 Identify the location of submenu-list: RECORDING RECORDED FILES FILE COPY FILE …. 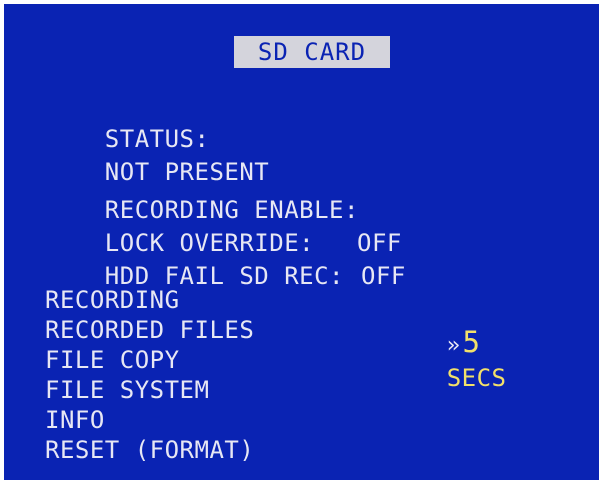
(149, 375).